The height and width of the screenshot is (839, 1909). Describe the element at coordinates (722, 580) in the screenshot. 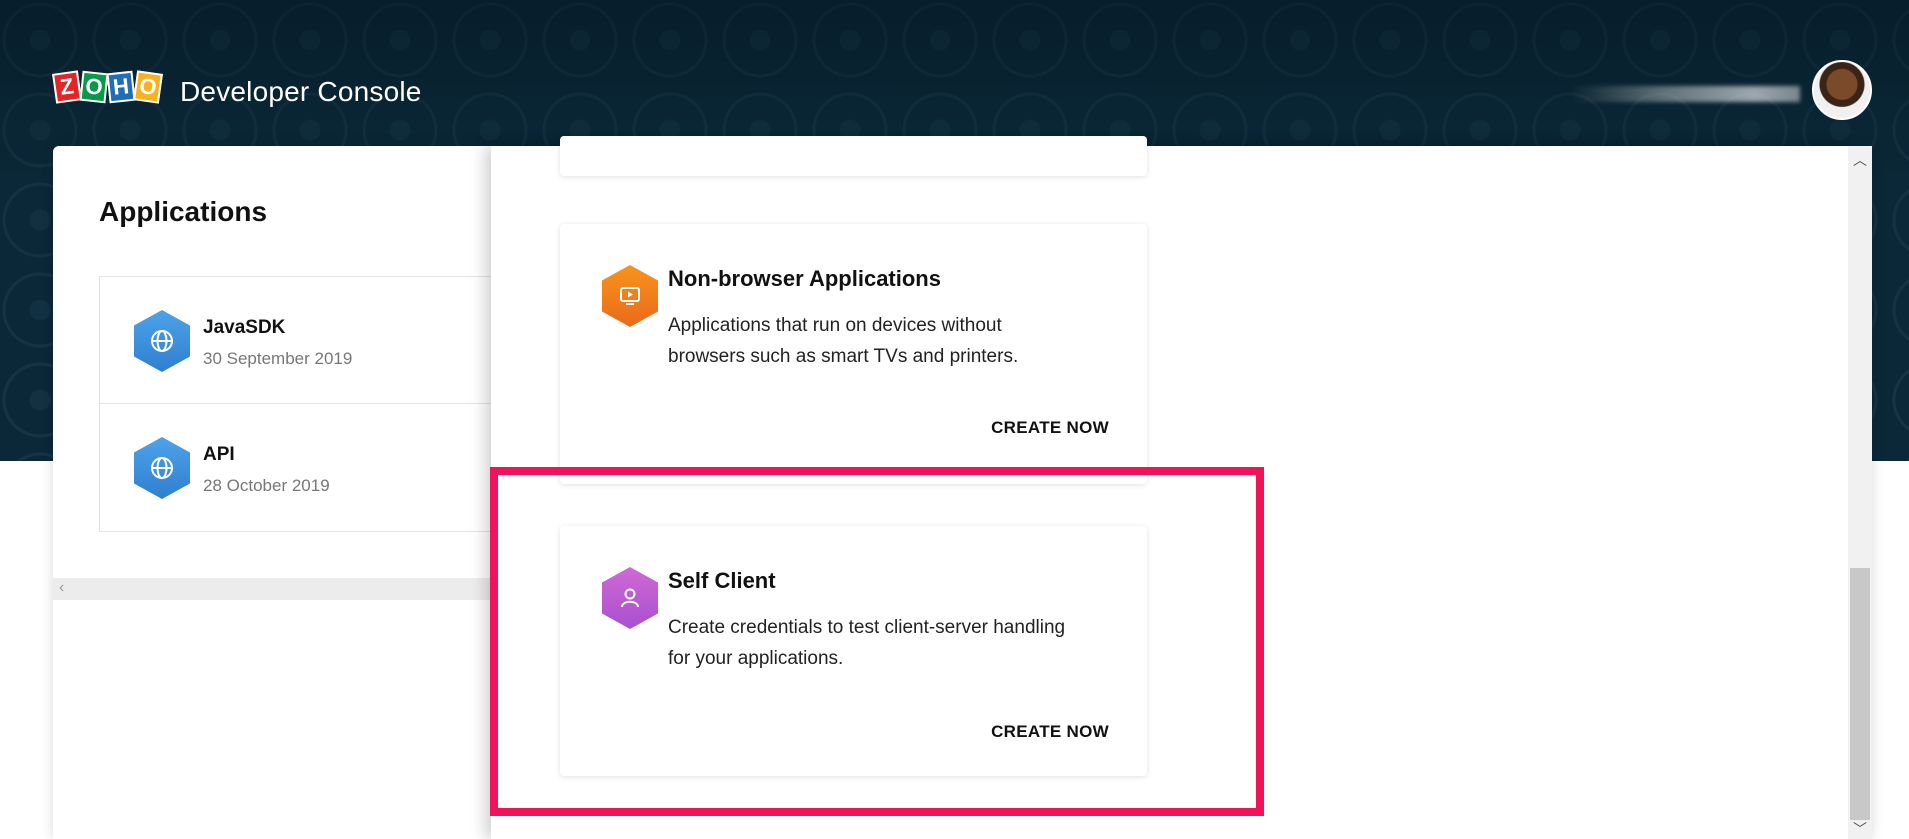

I see `card-title: Self Client` at that location.